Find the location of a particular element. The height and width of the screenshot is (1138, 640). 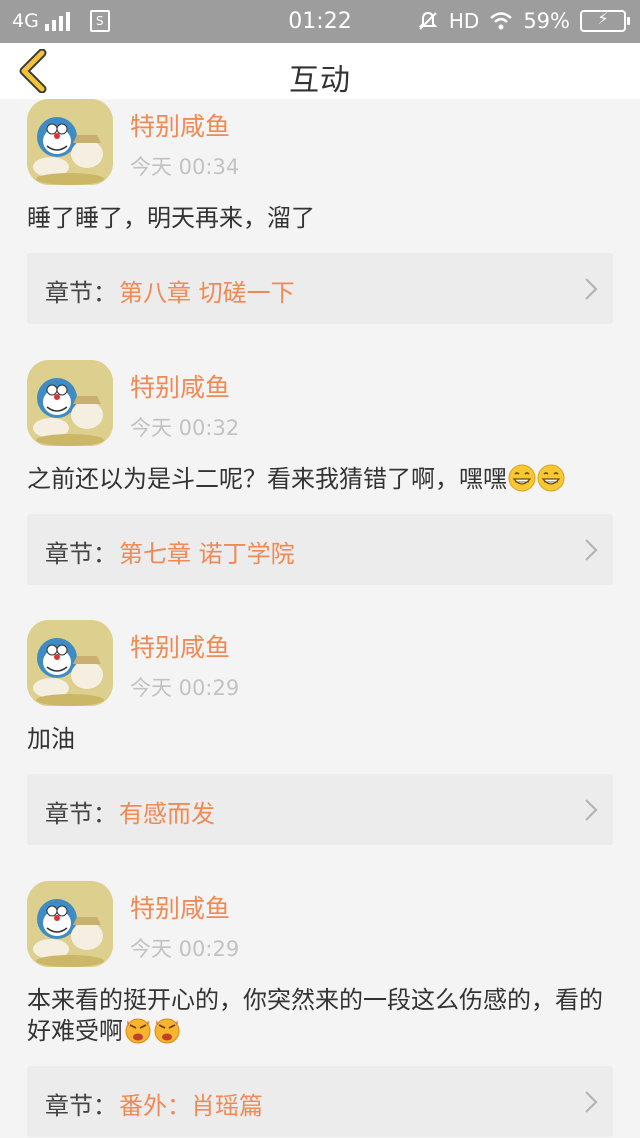

comment-text-body: 之前还以为是斗二呢？看来我猜错了啊，嘿嘿 is located at coordinates (267, 479).